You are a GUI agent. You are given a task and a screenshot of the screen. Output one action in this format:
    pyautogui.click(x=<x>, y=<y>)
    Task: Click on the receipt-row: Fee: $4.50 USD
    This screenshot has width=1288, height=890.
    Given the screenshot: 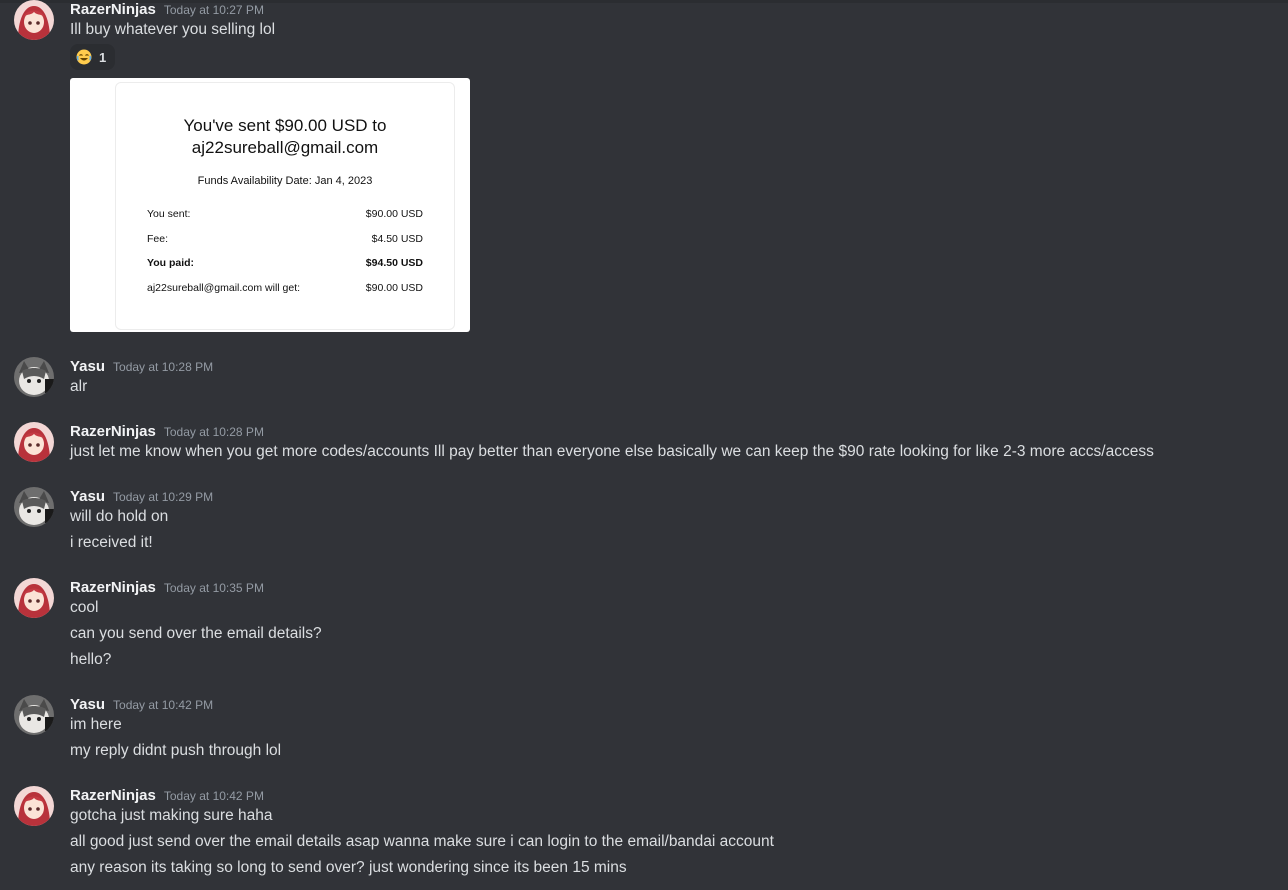 What is the action you would take?
    pyautogui.click(x=285, y=239)
    